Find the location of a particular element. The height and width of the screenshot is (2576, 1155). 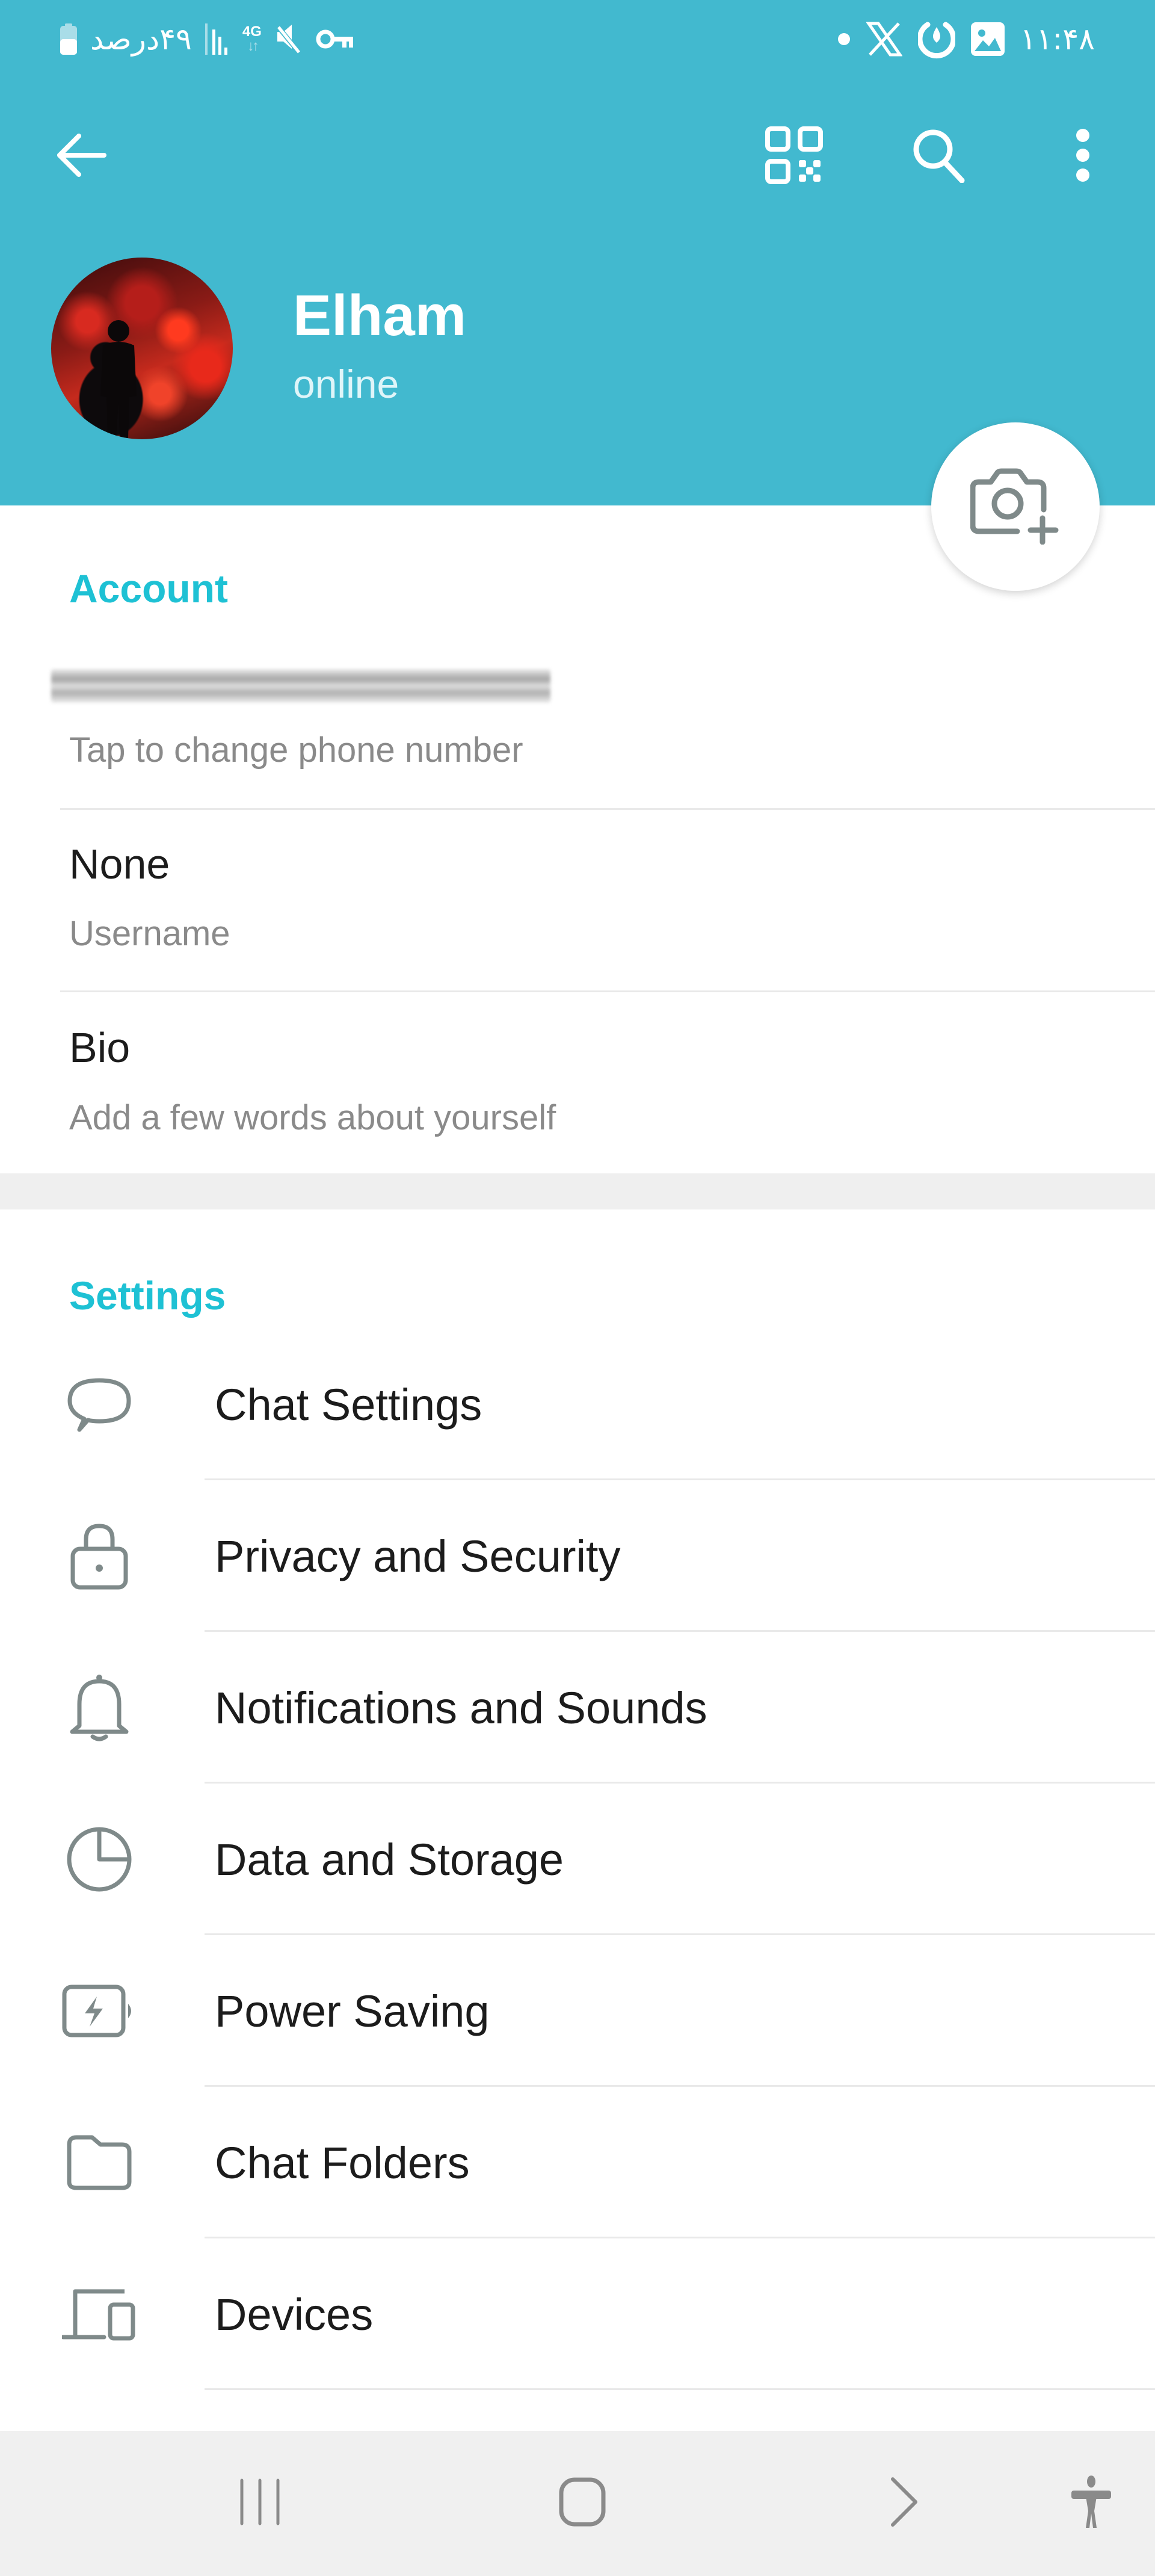

accessibility-button is located at coordinates (1091, 2503).